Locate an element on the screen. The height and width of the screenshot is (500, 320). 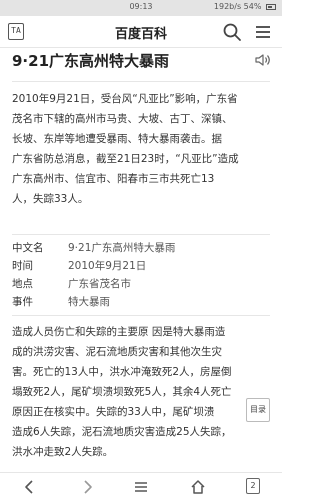
info-value: 广东省茂名市 is located at coordinates (99, 284).